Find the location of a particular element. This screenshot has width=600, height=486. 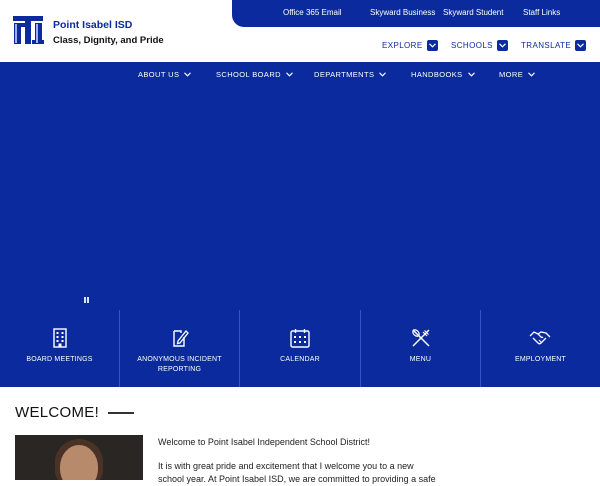

handshake-icon is located at coordinates (540, 338).